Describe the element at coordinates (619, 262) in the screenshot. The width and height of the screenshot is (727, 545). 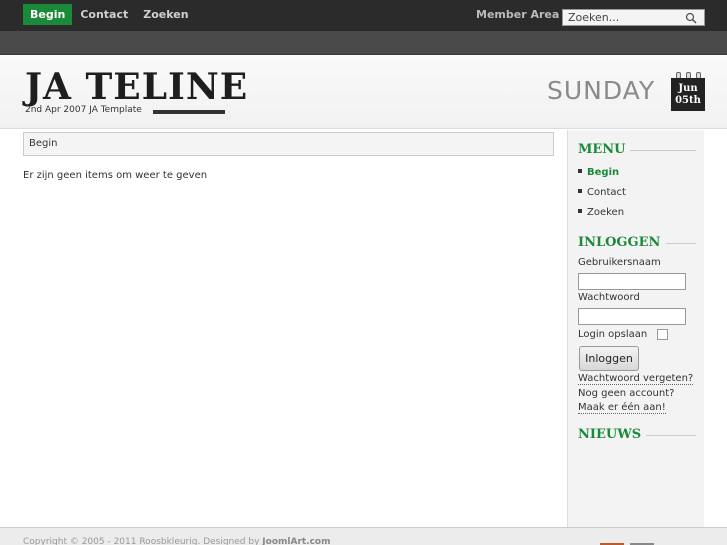
I see `username-label: Gebruikersnaam` at that location.